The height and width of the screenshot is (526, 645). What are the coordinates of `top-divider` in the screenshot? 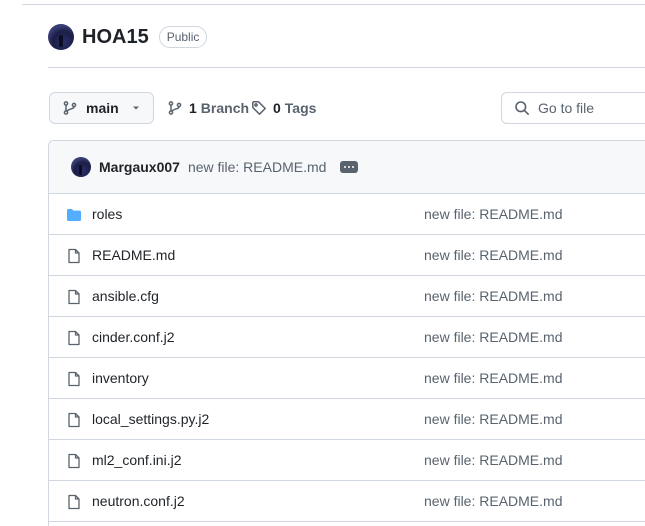 It's located at (333, 4).